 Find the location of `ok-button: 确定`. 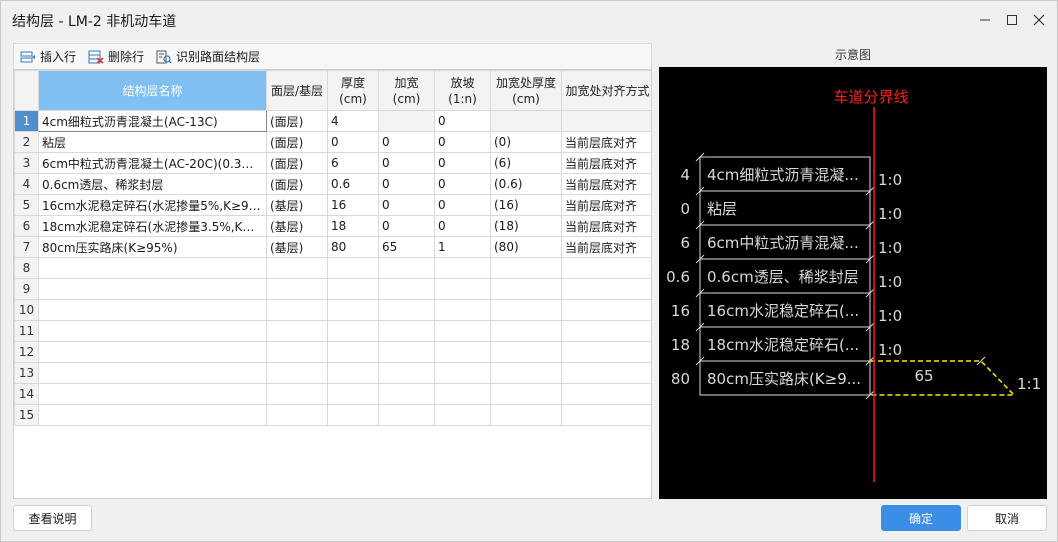

ok-button: 确定 is located at coordinates (921, 518).